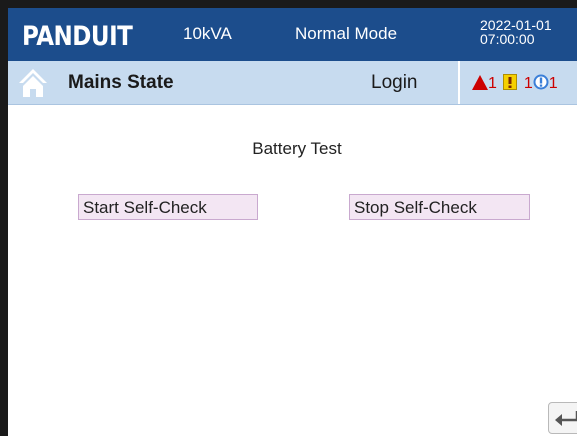 This screenshot has height=436, width=577. I want to click on exclamation-square-icon, so click(510, 82).